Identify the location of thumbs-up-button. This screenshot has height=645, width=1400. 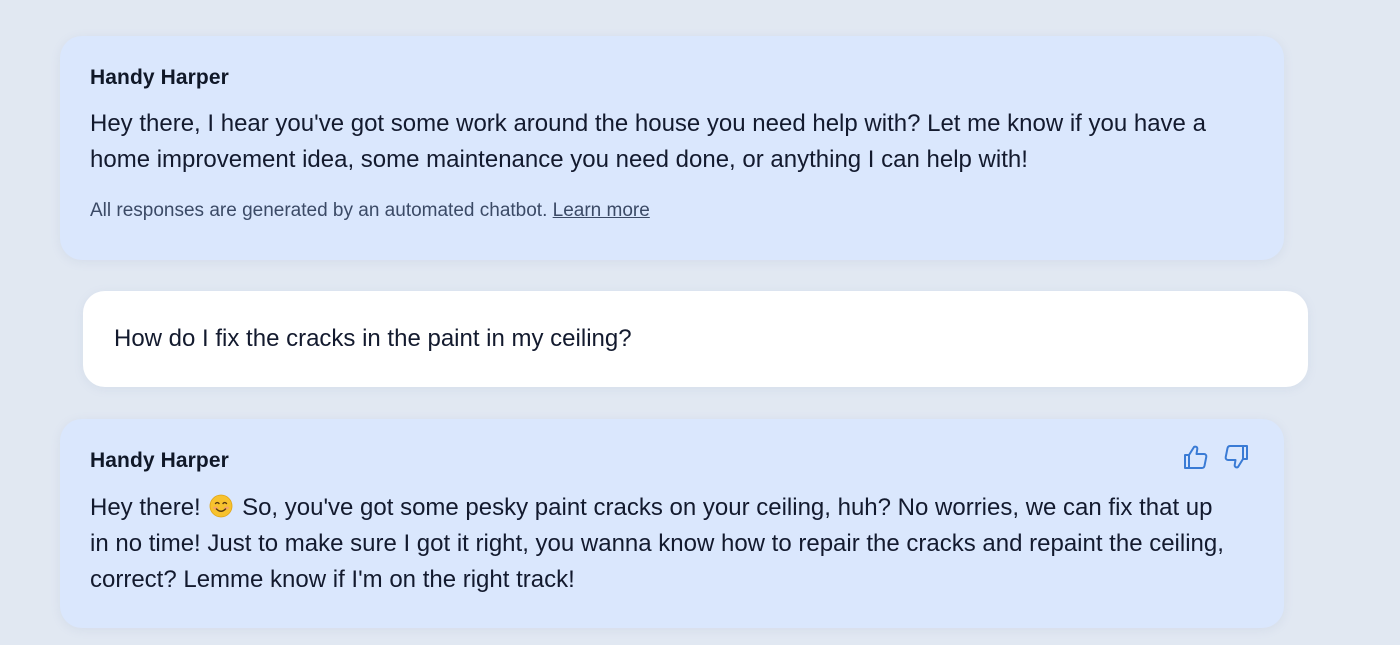
(1196, 457).